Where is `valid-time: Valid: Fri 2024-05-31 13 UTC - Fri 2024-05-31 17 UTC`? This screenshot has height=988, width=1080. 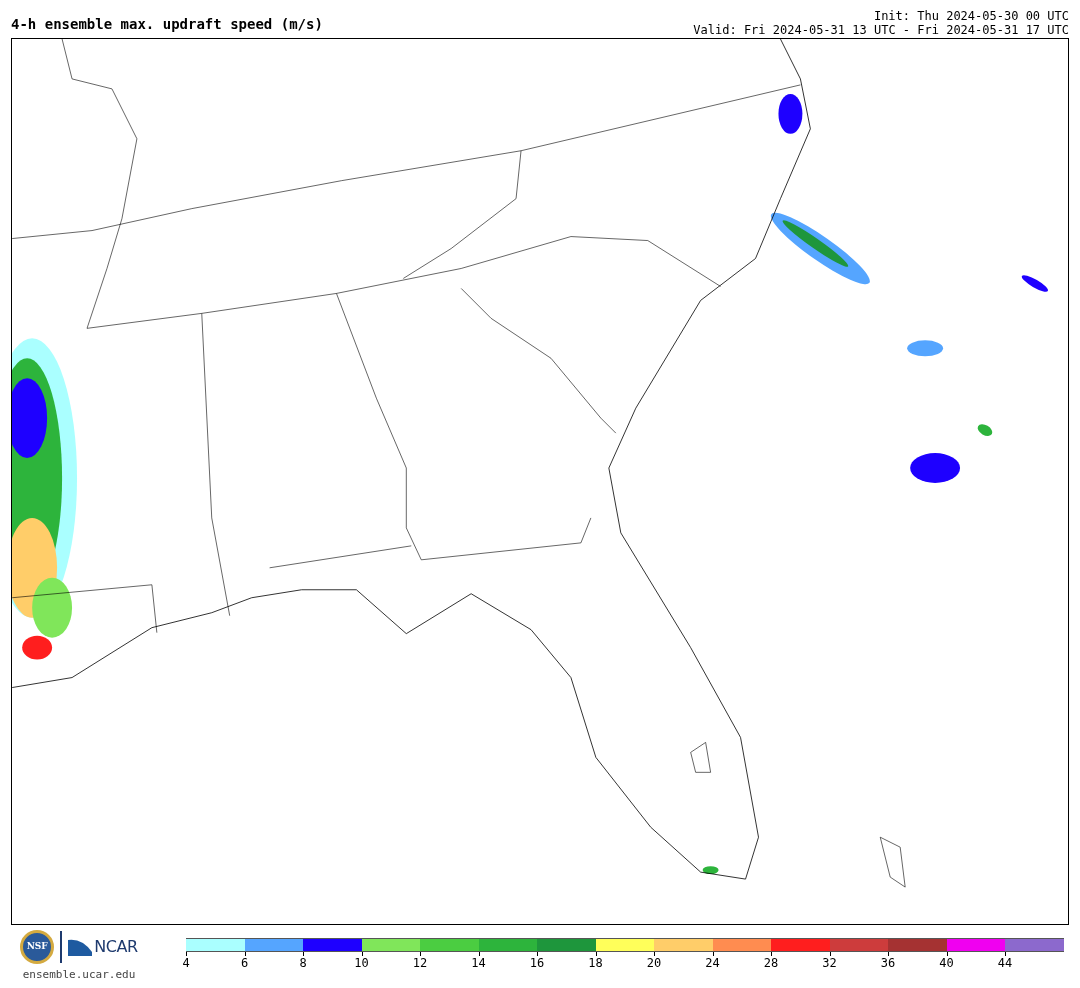 valid-time: Valid: Fri 2024-05-31 13 UTC - Fri 2024-05-31 17 UTC is located at coordinates (881, 30).